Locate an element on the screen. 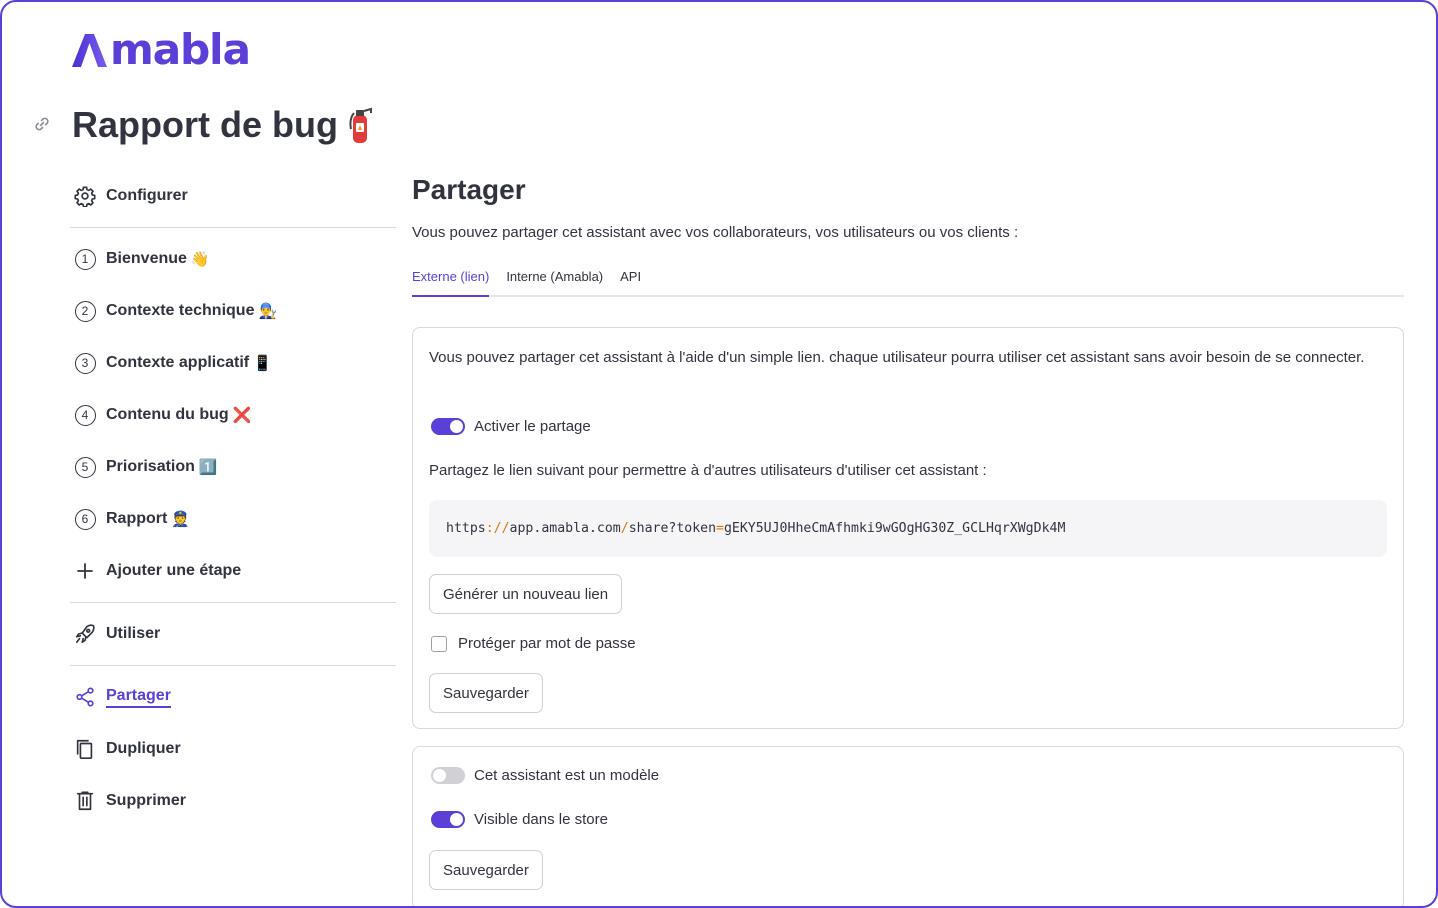 This screenshot has height=908, width=1438. gear-icon is located at coordinates (85, 196).